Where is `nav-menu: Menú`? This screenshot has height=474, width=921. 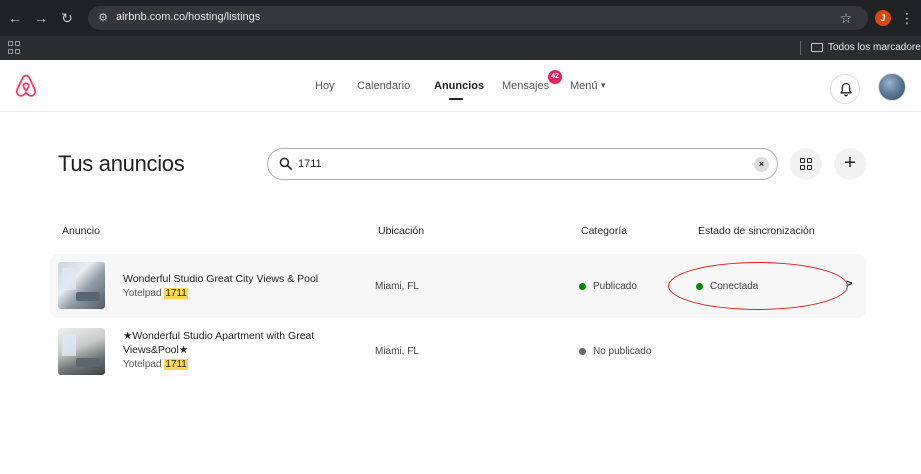
nav-menu: Menú is located at coordinates (584, 86).